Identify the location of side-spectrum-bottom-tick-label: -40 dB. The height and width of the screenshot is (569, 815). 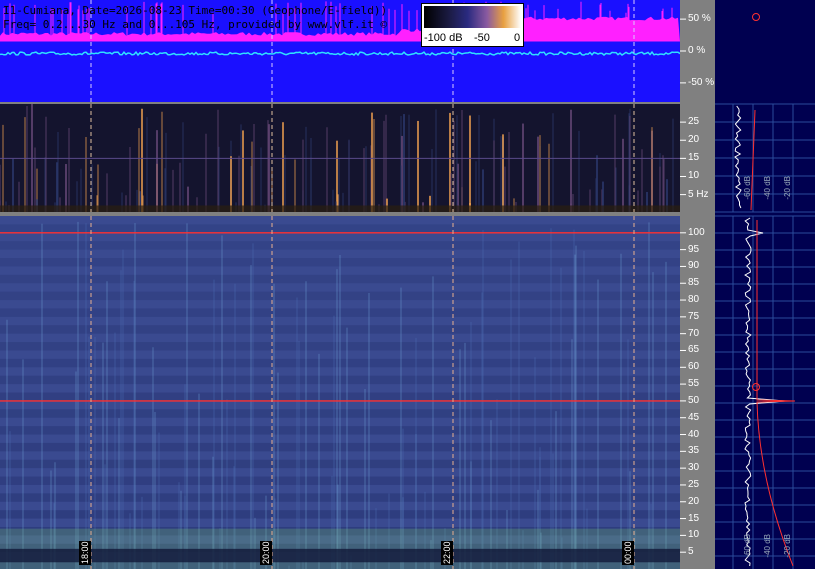
(767, 546).